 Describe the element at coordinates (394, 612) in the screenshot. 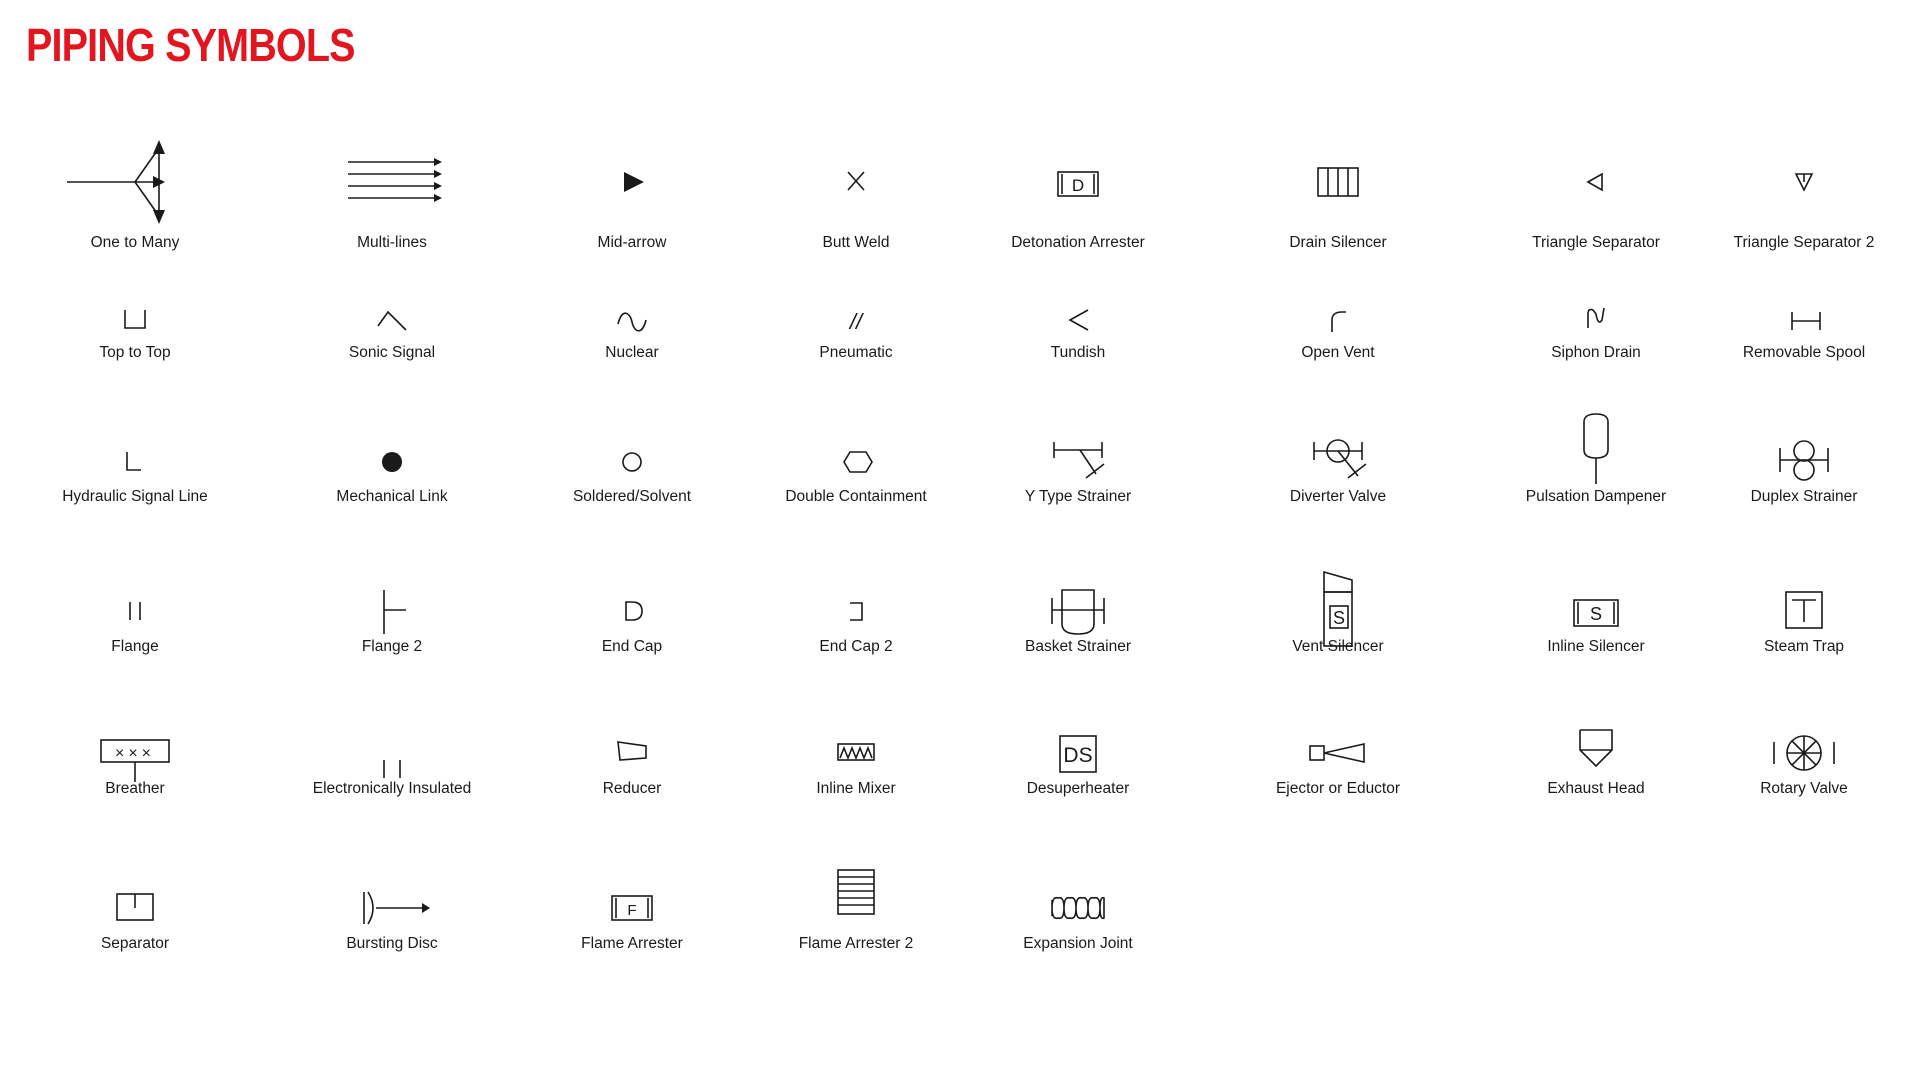

I see `flange-2-icon` at that location.